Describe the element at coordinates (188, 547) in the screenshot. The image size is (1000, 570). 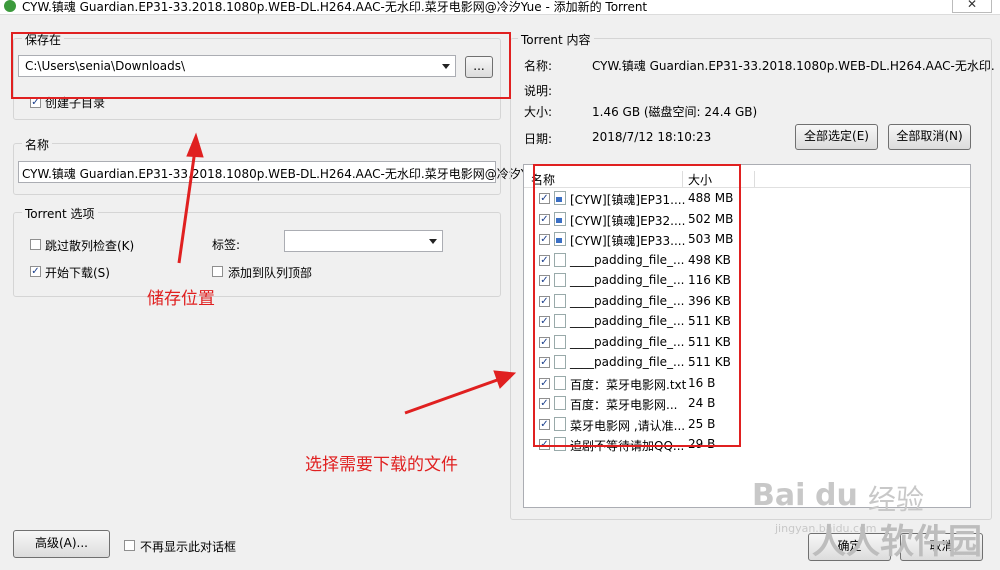
I see `no-show-dialog-label: 不再显示此对话框` at that location.